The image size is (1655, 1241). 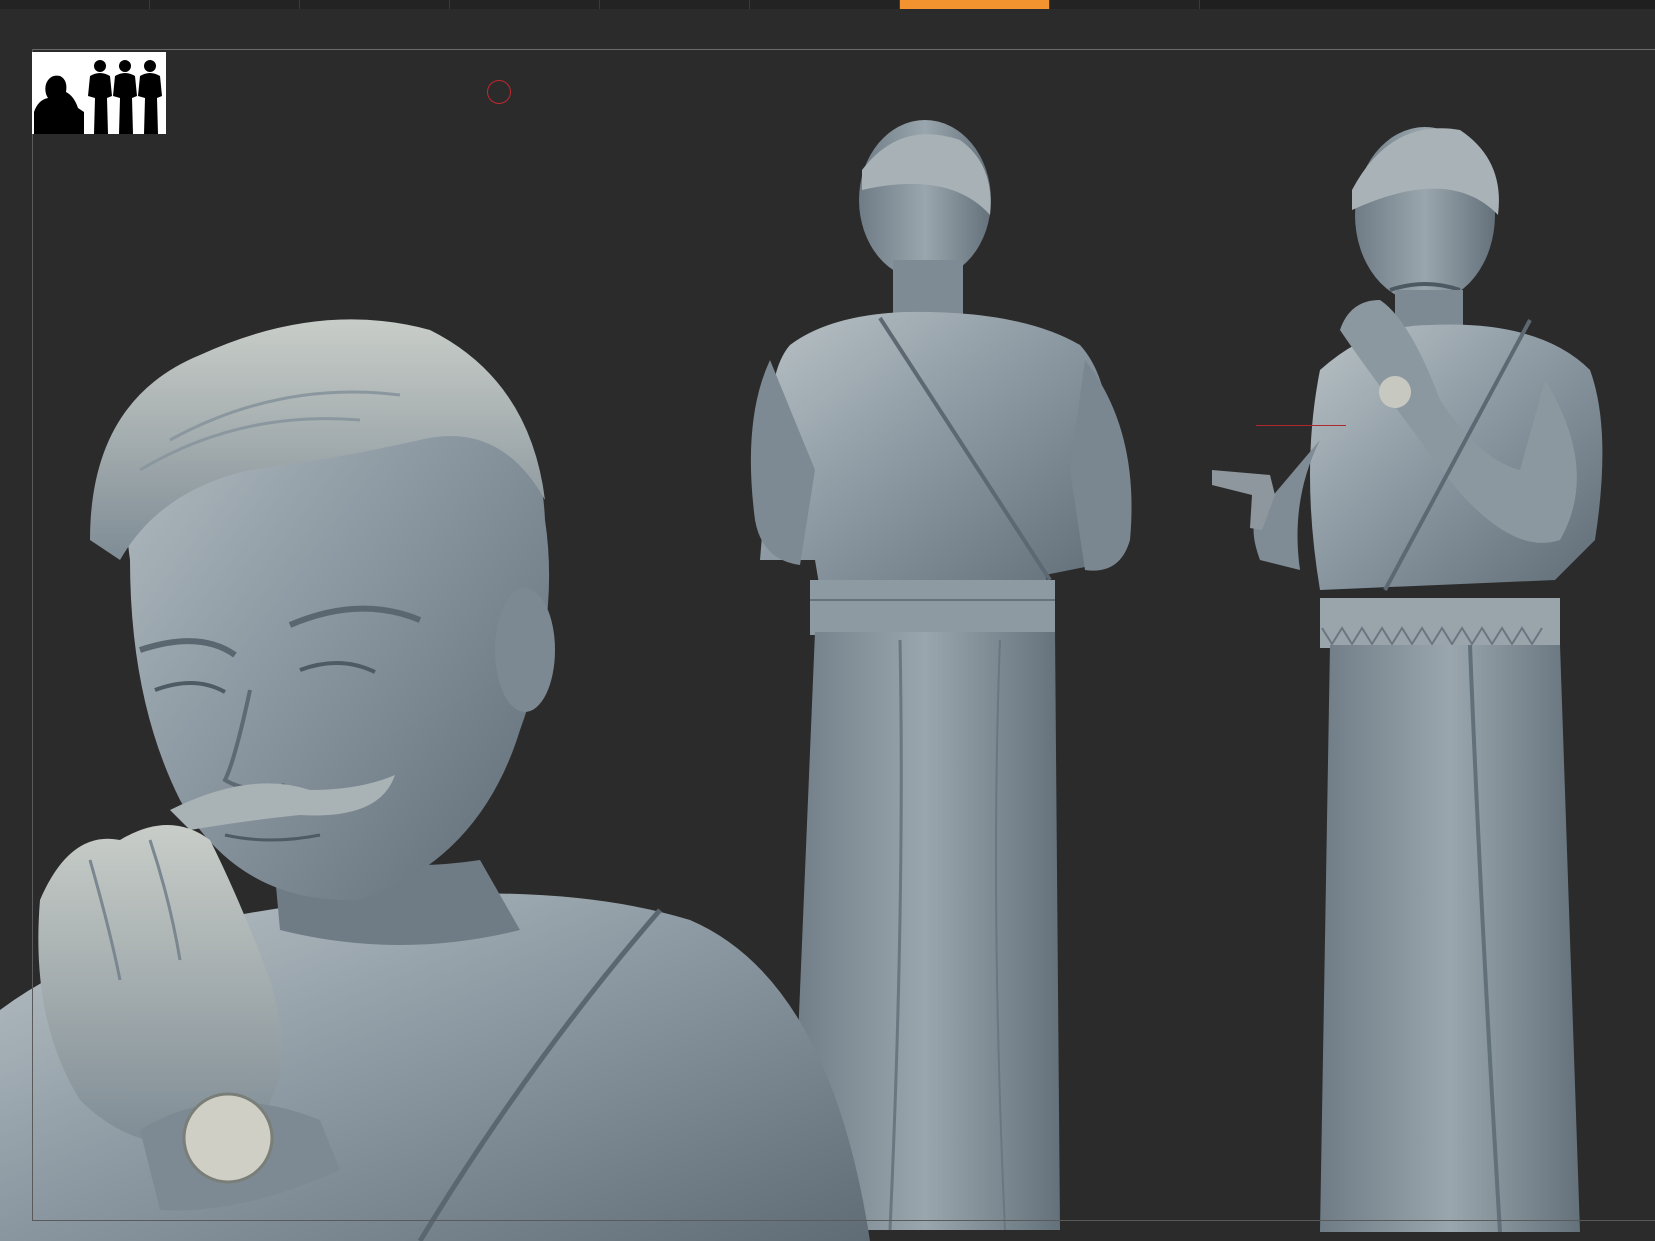 I want to click on bust-ear, so click(x=525, y=650).